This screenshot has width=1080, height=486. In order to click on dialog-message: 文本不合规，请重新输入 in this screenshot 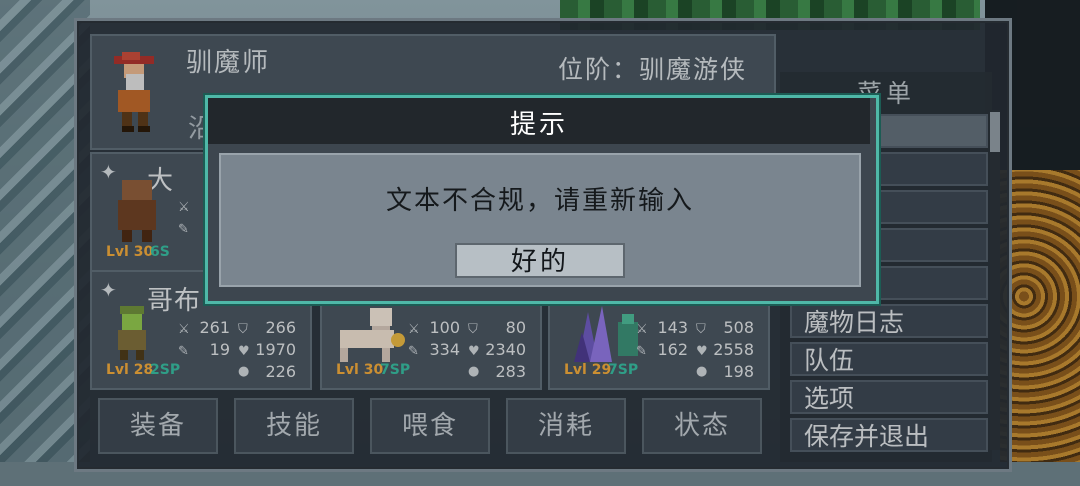, I will do `click(539, 201)`.